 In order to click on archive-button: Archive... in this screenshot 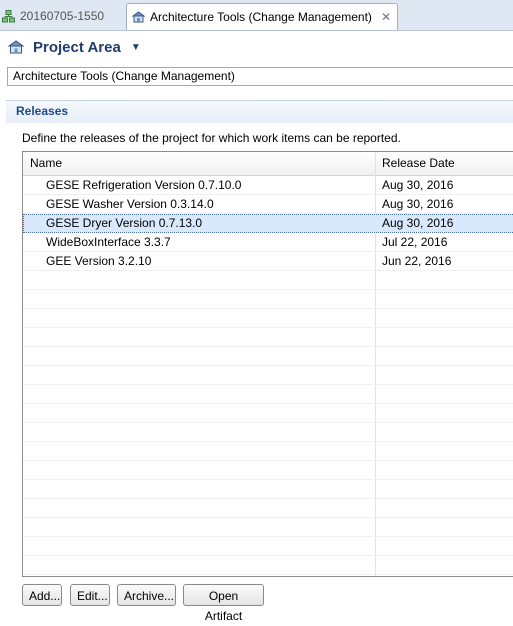, I will do `click(146, 595)`.